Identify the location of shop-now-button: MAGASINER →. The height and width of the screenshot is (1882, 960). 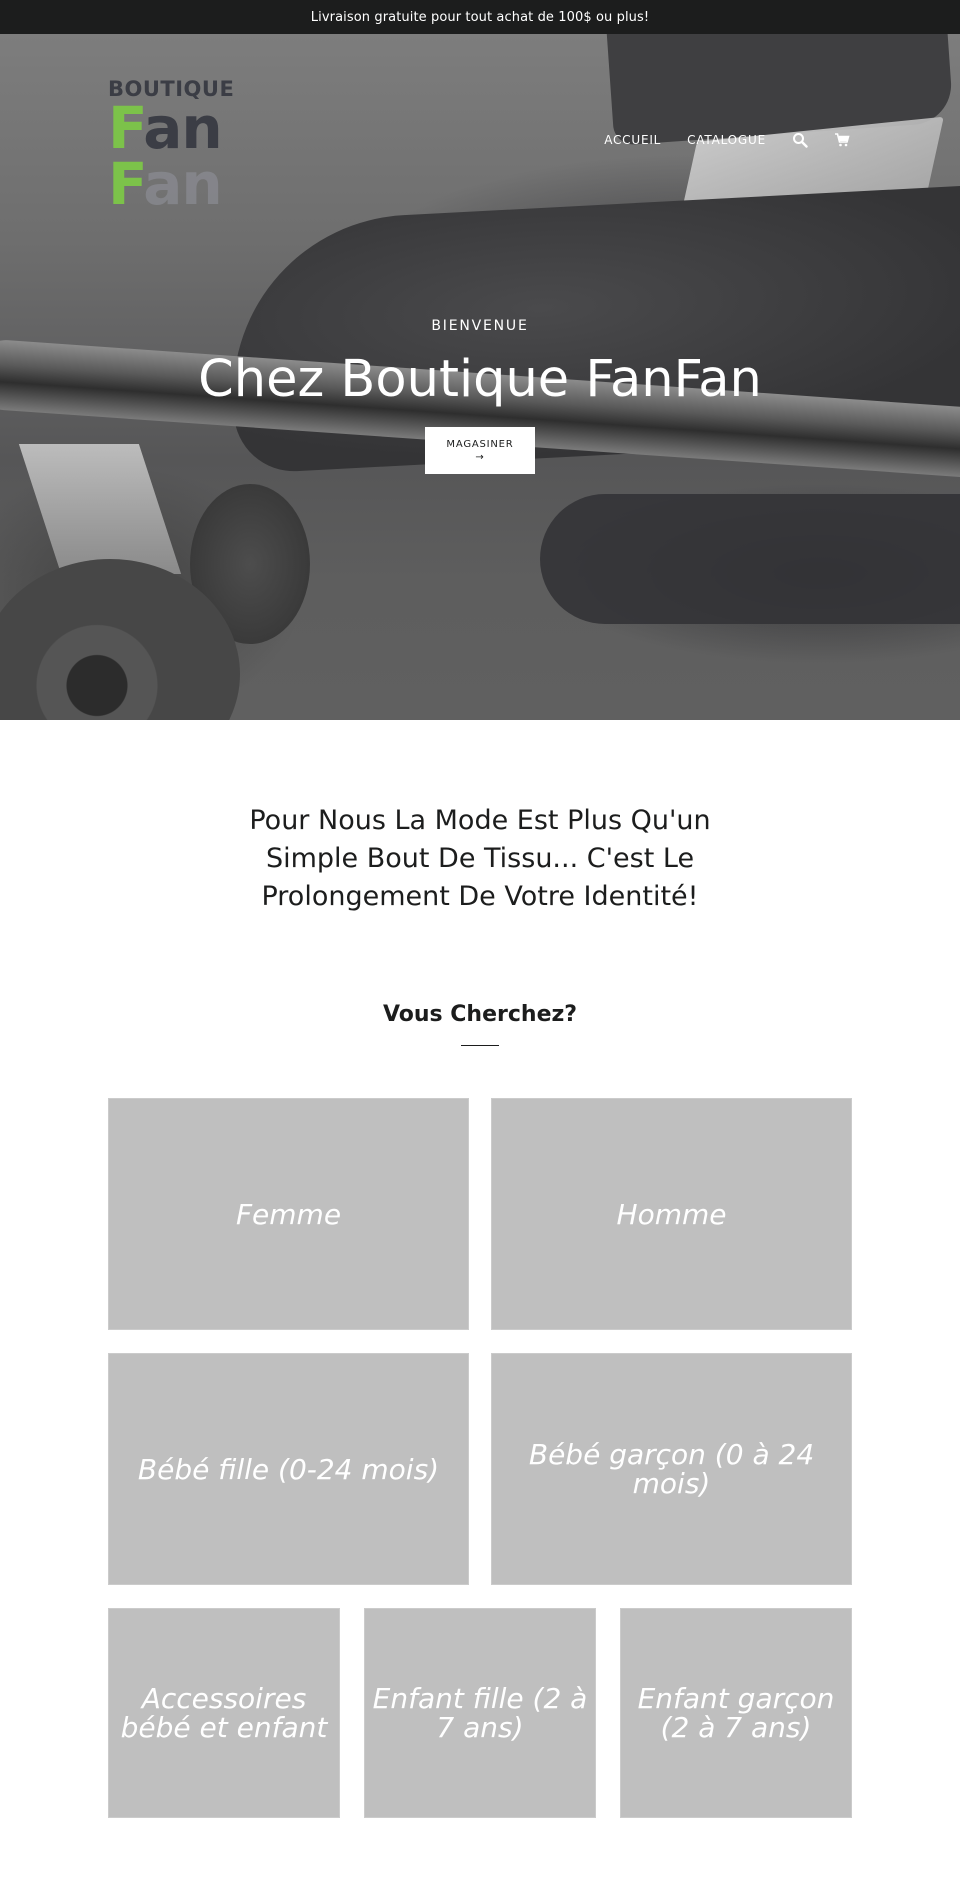
(480, 450).